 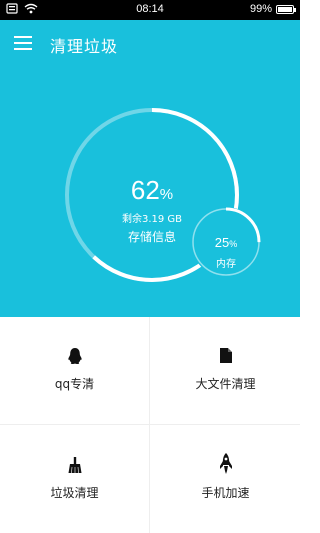 I want to click on tile-qq-clean: qq专清, so click(x=74, y=370).